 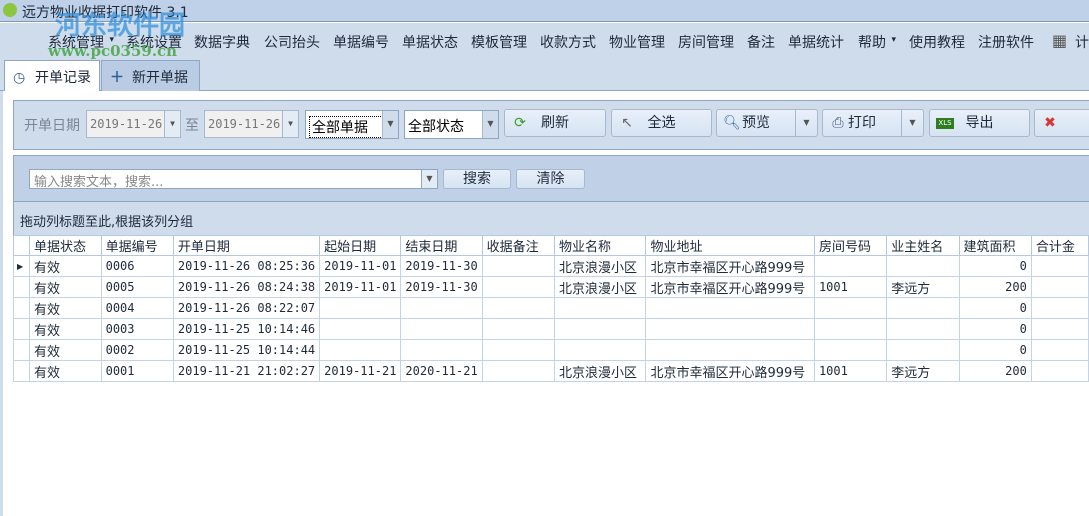 What do you see at coordinates (600, 245) in the screenshot?
I see `column-header: 物业名称` at bounding box center [600, 245].